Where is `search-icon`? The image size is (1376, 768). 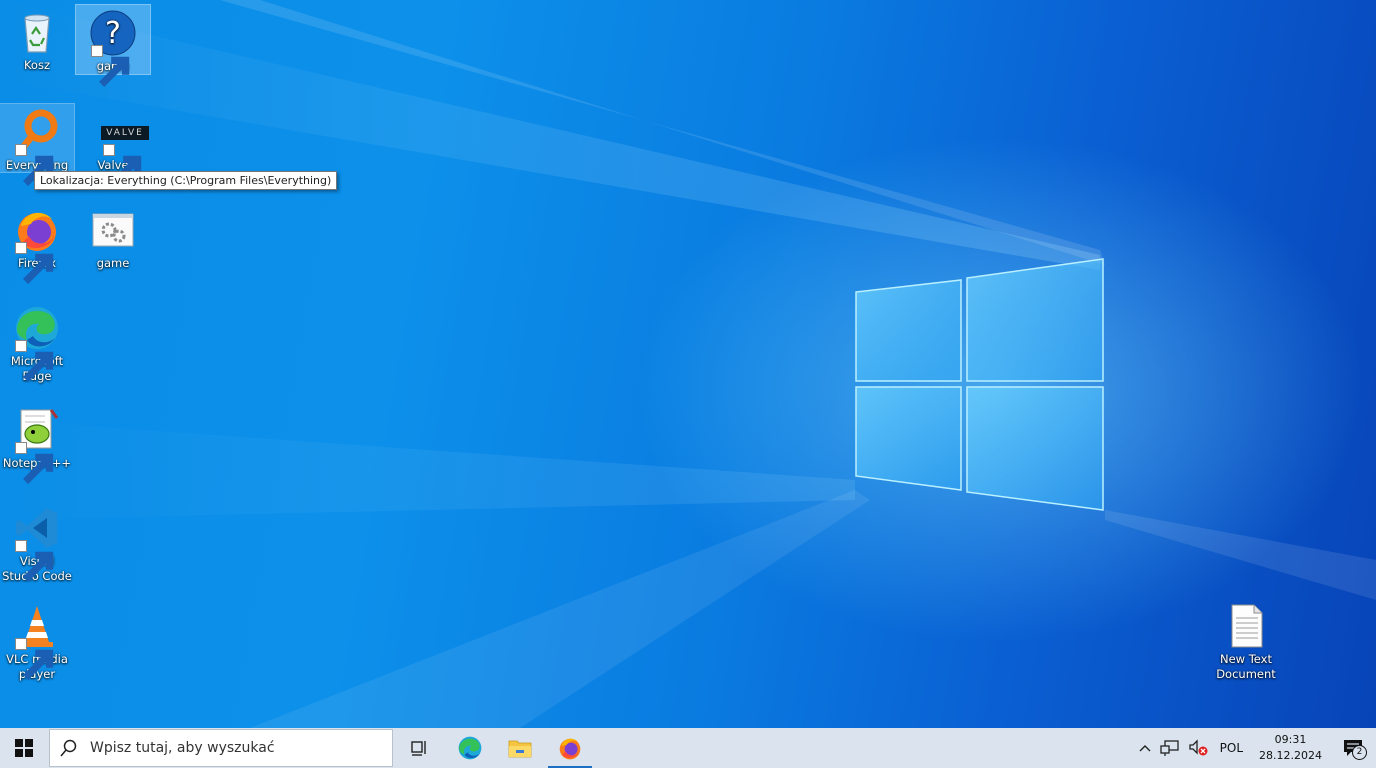 search-icon is located at coordinates (69, 748).